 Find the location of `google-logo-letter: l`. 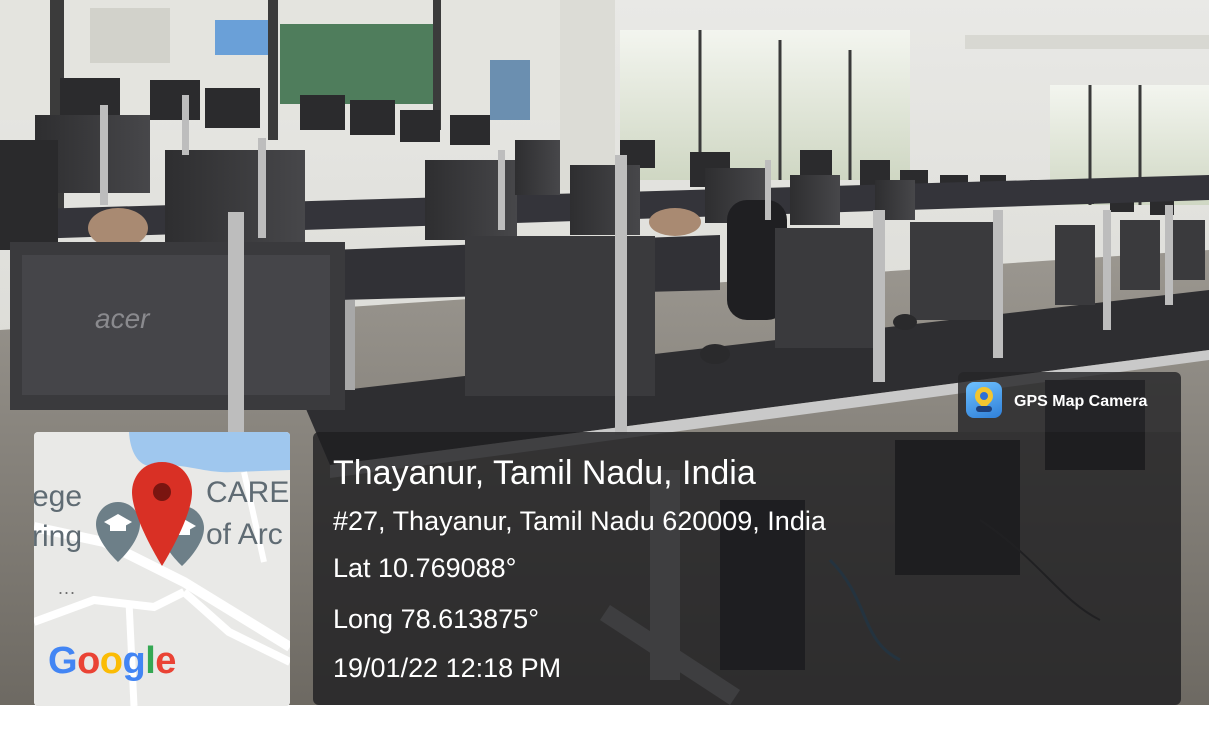

google-logo-letter: l is located at coordinates (150, 661).